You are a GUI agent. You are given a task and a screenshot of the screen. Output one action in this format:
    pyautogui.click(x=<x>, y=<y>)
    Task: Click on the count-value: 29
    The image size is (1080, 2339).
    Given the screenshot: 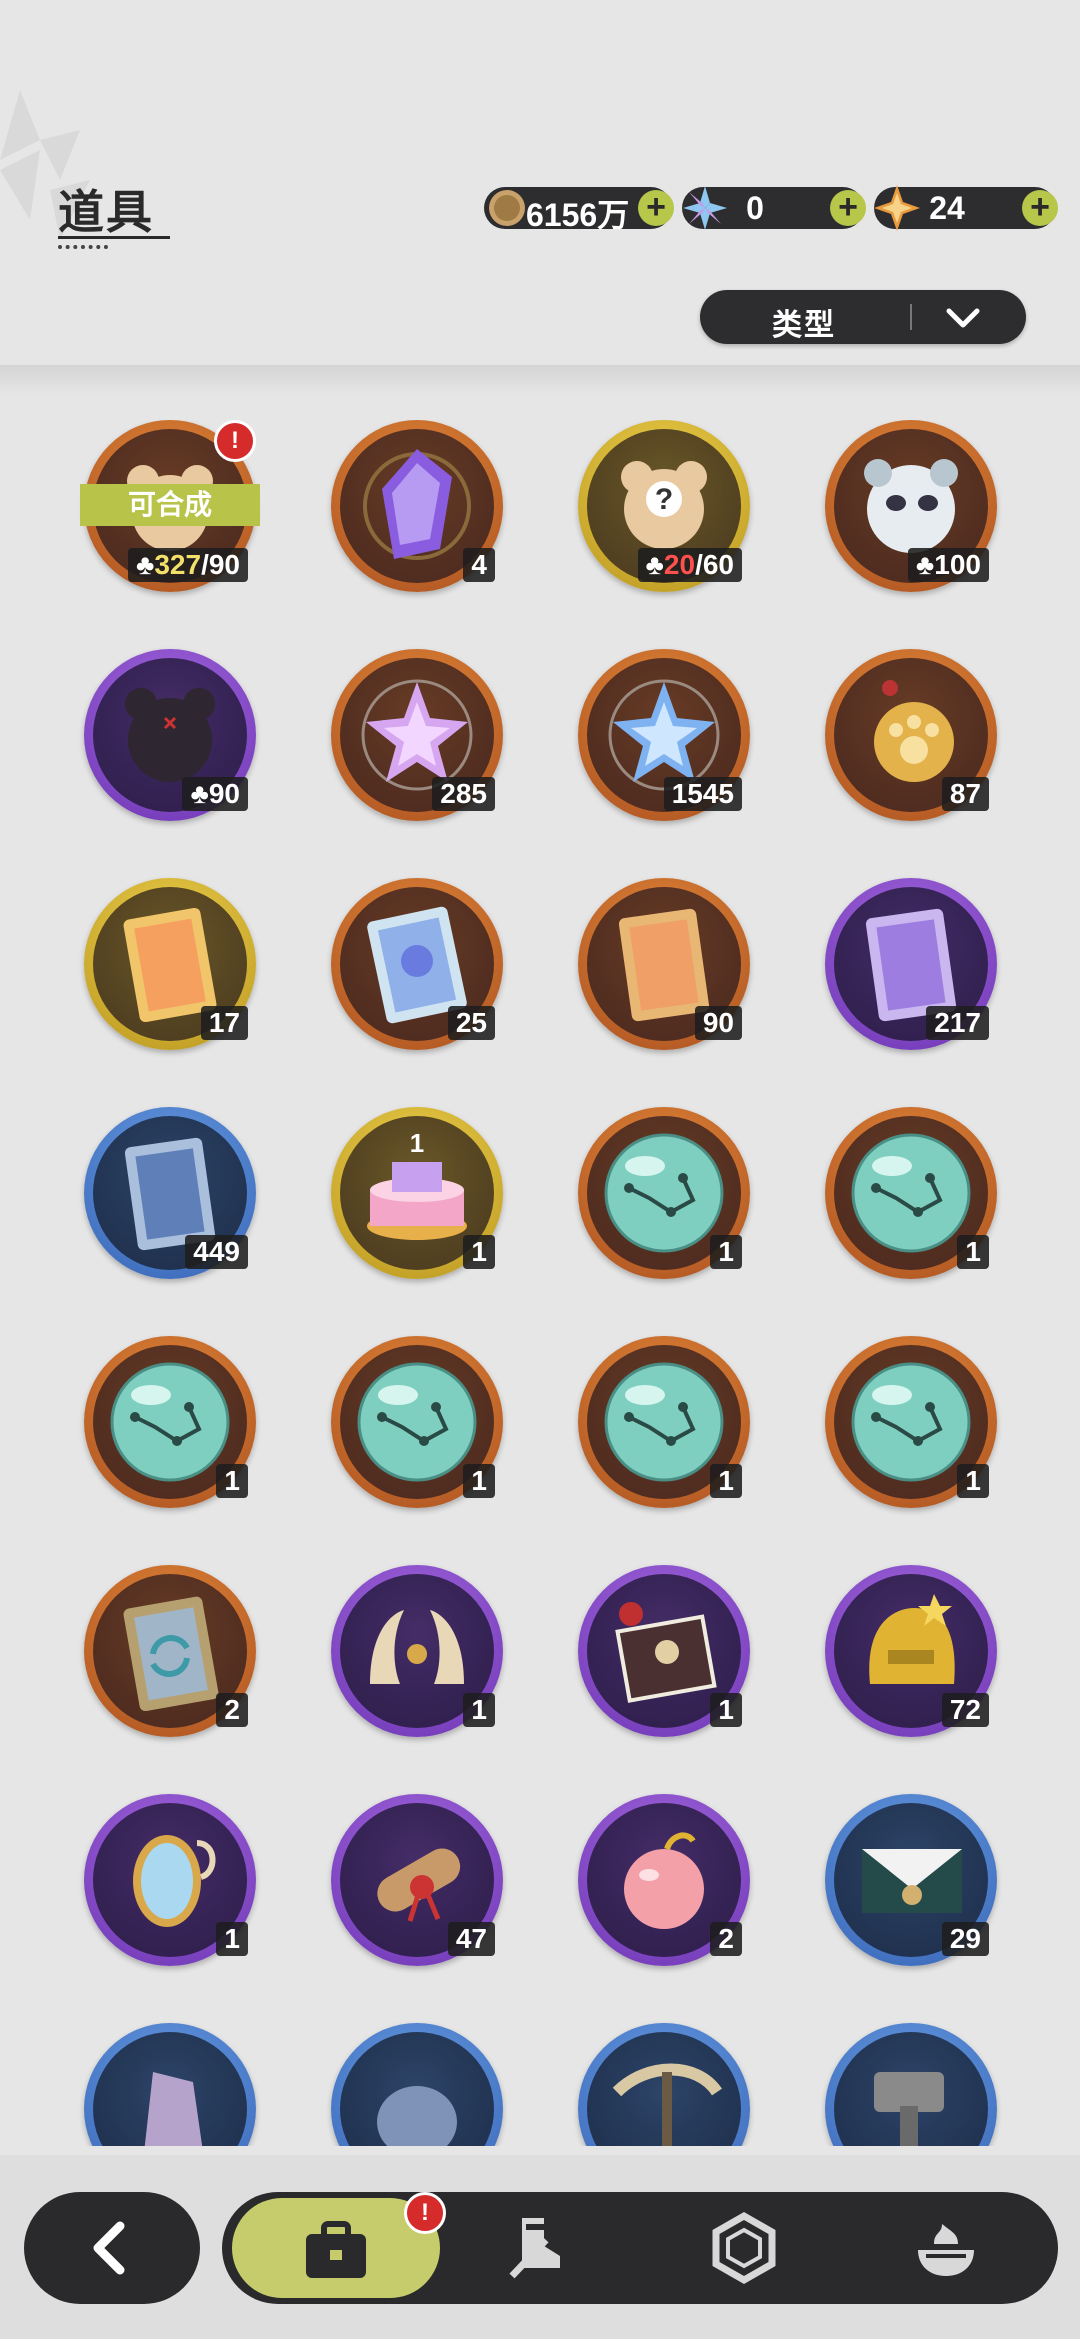 What is the action you would take?
    pyautogui.click(x=965, y=1938)
    